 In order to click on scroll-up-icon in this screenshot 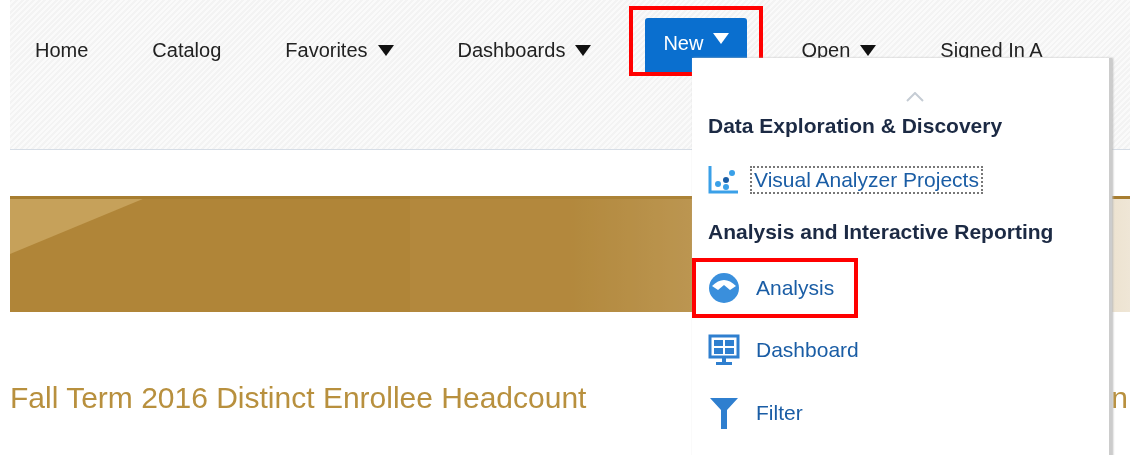, I will do `click(915, 97)`.